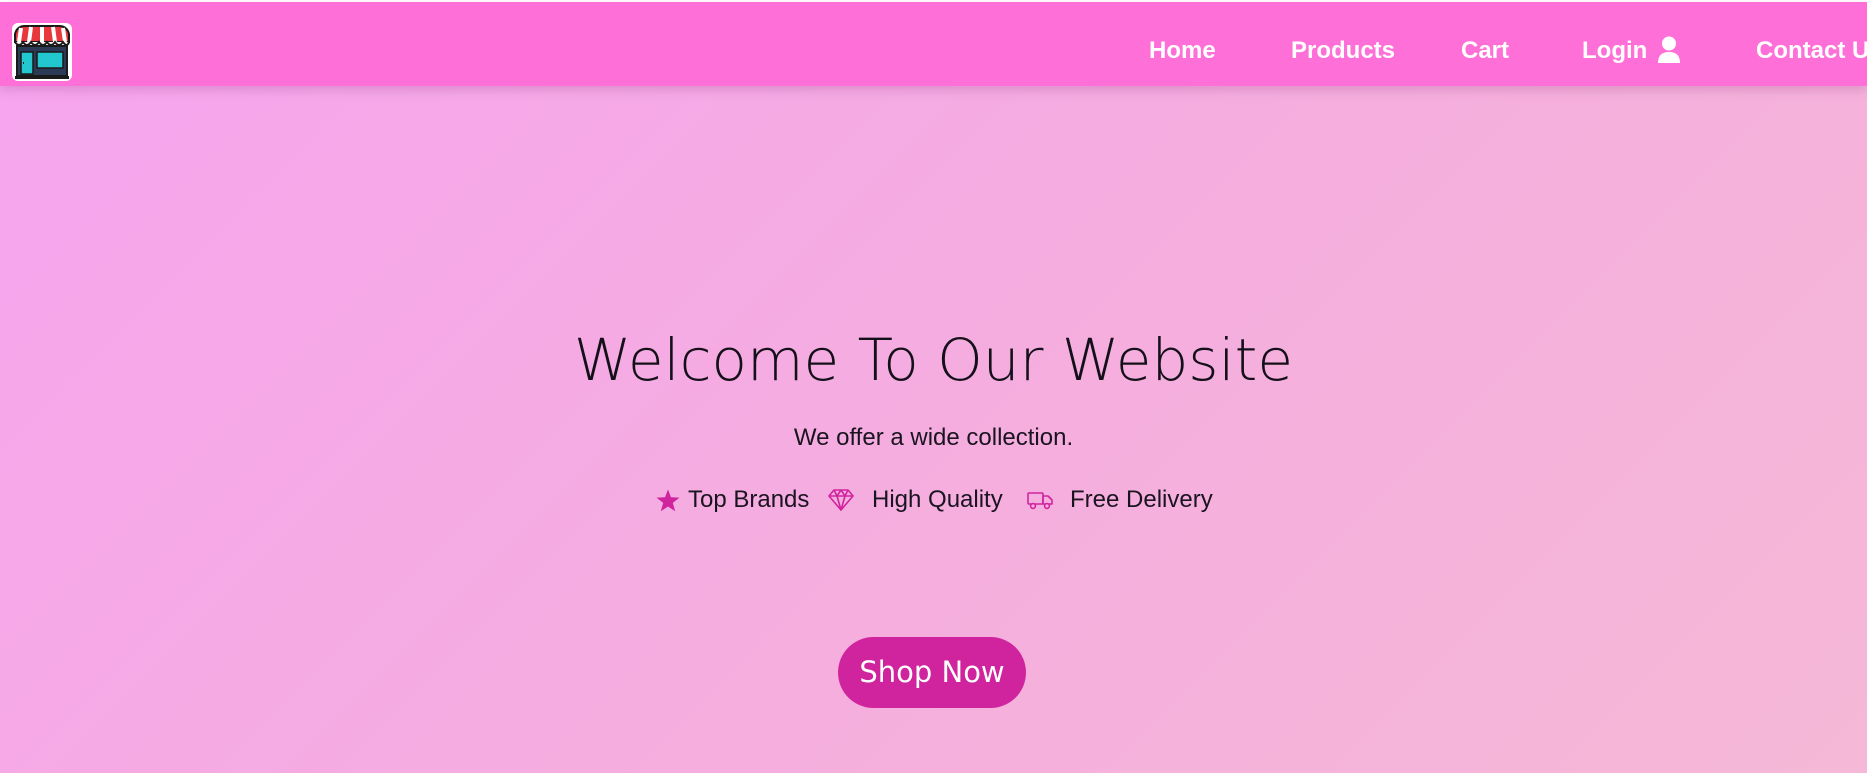 This screenshot has width=1867, height=774. I want to click on nav-contact-link: Contact Us, so click(1811, 44).